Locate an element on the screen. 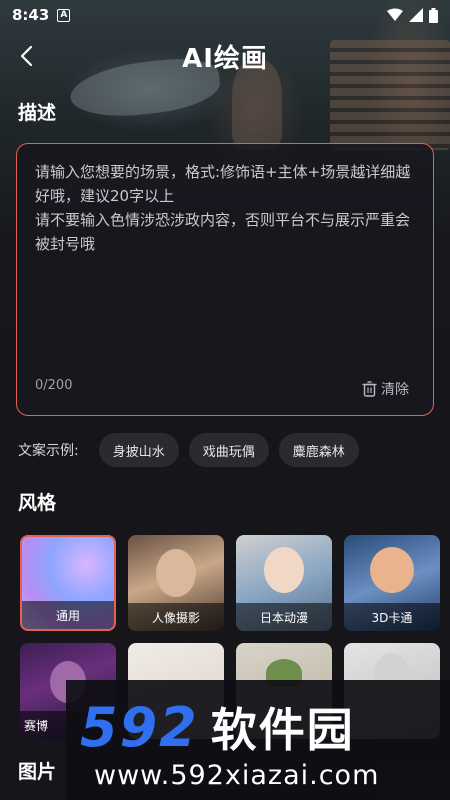 The height and width of the screenshot is (800, 450). style-section-label: 风格 is located at coordinates (37, 503).